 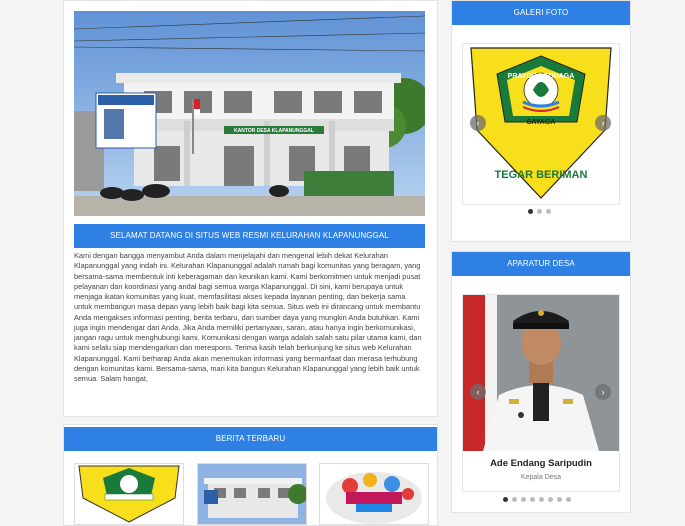 I want to click on official-position: Kepala Desa, so click(x=541, y=477).